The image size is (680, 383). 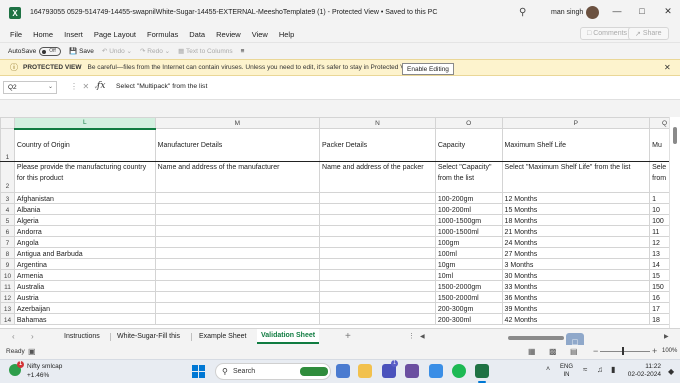 I want to click on cell-country: Azerbaijan, so click(x=84, y=308).